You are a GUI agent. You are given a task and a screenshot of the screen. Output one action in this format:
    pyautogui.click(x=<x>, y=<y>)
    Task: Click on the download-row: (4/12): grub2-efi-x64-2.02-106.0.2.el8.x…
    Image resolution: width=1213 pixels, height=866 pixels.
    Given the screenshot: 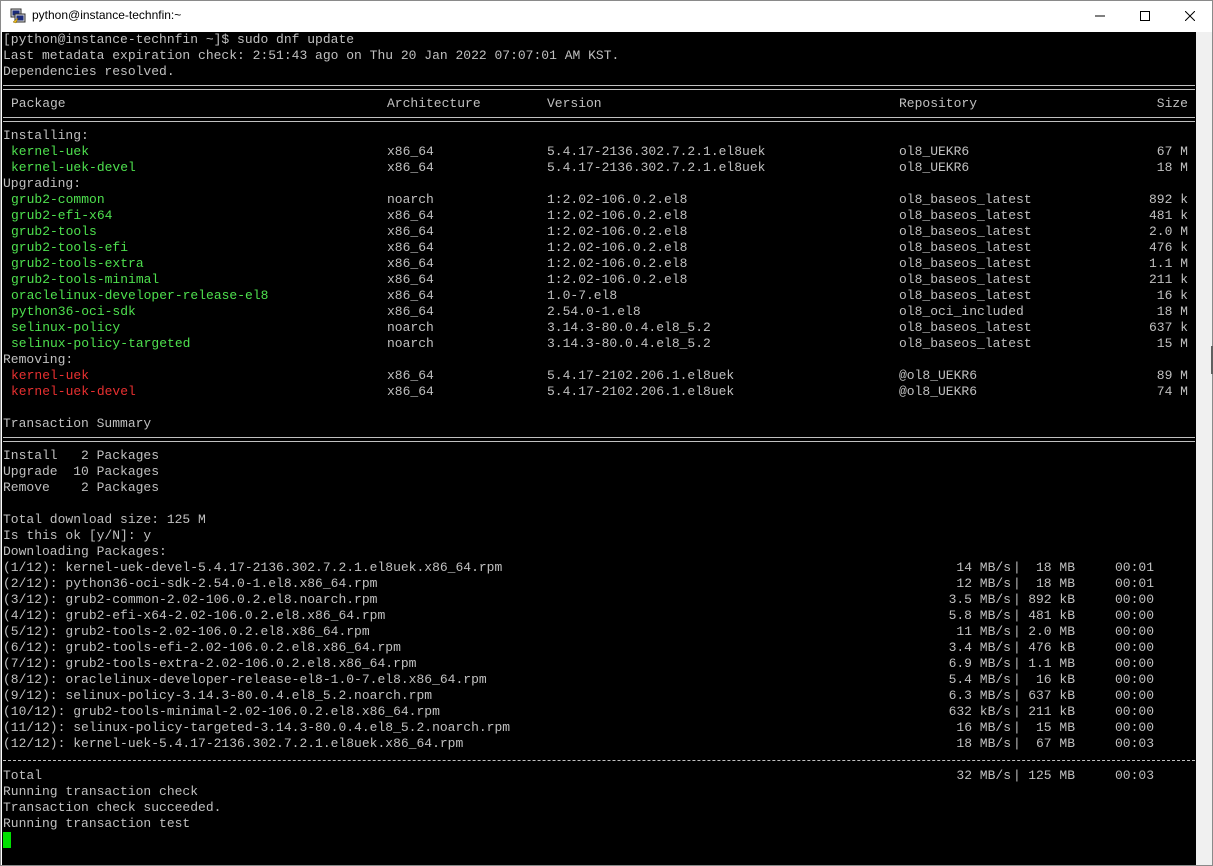 What is the action you would take?
    pyautogui.click(x=599, y=616)
    